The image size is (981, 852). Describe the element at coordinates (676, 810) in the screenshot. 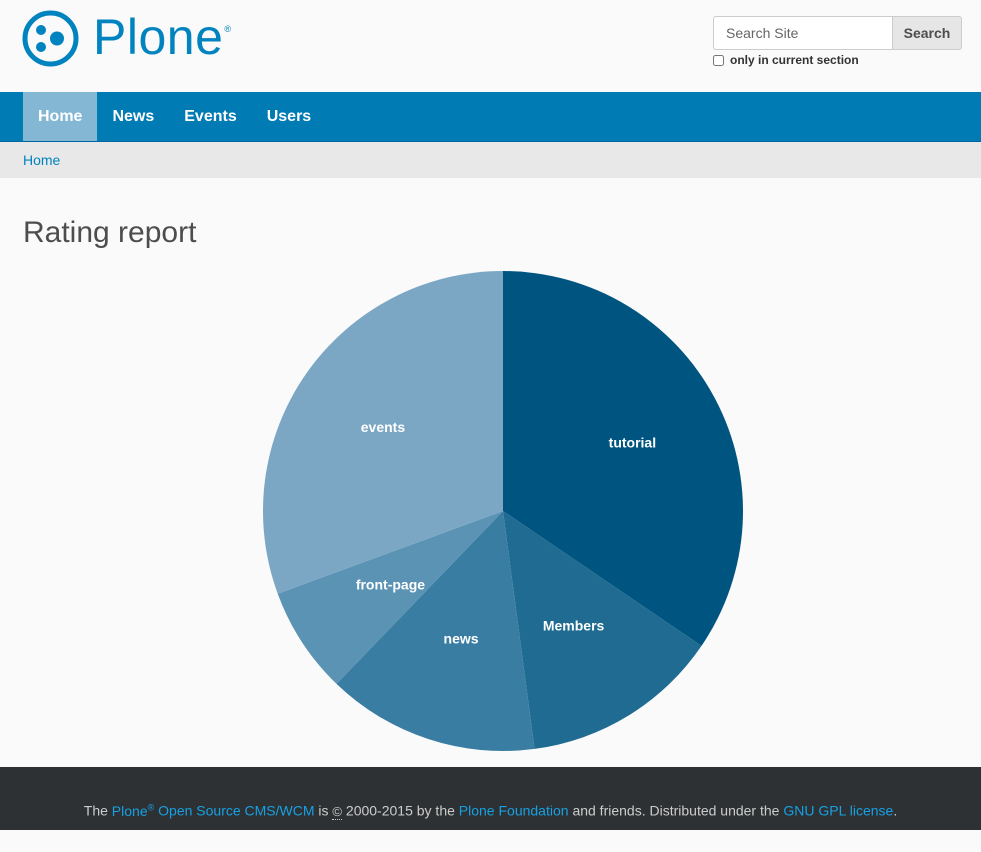

I see `footer-friends: and friends. Distributed under the` at that location.